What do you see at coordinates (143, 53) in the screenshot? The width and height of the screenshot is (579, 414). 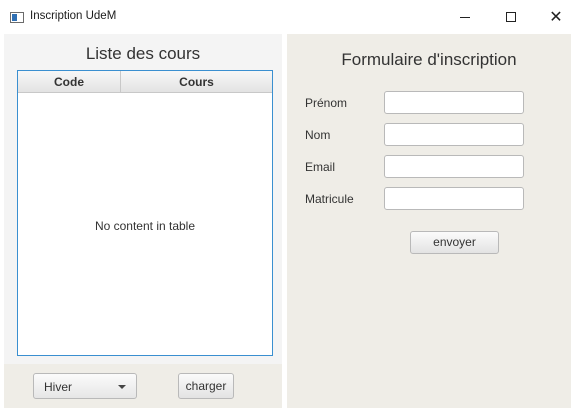 I see `course-list-title: Liste des cours` at bounding box center [143, 53].